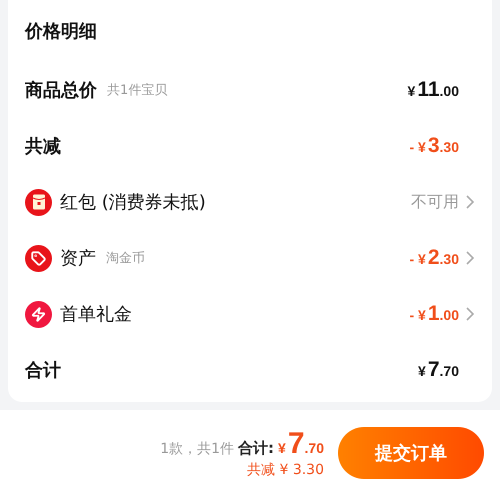 The width and height of the screenshot is (500, 496). Describe the element at coordinates (61, 90) in the screenshot. I see `row-label: 商品总价` at that location.